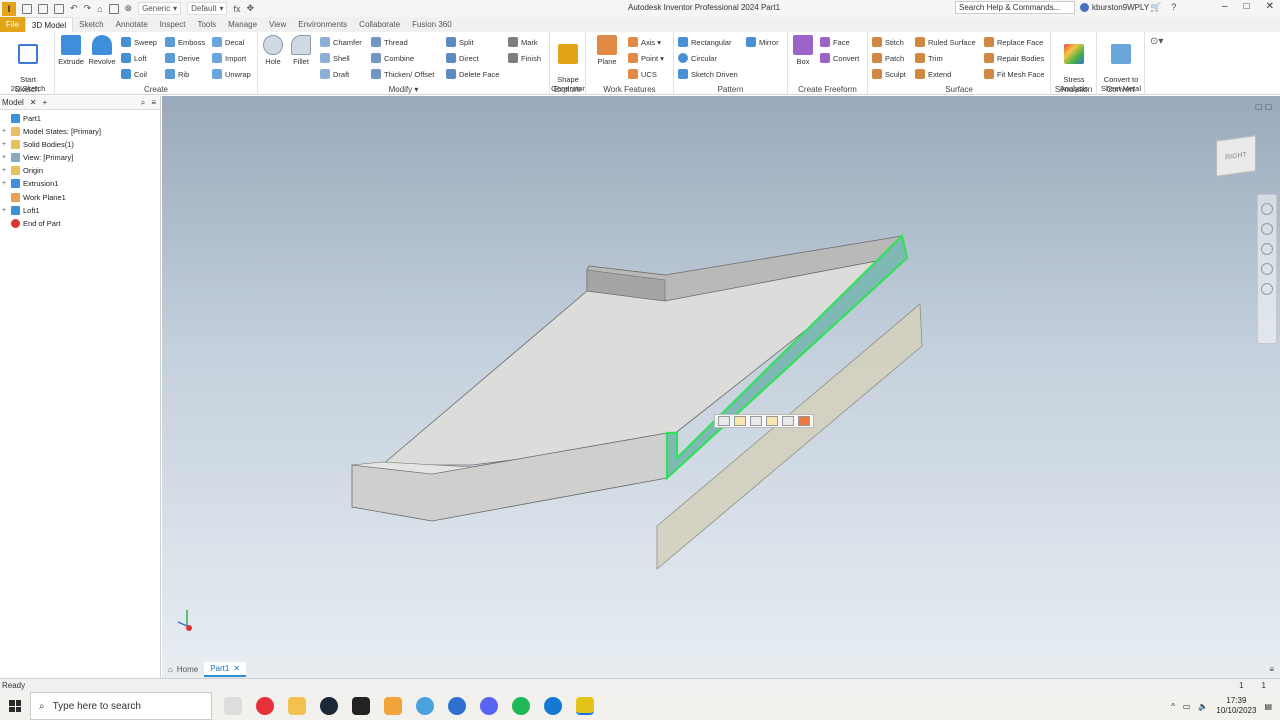 Image resolution: width=1280 pixels, height=720 pixels. What do you see at coordinates (704, 42) in the screenshot?
I see `rectangular-pattern-button: Rectangular` at bounding box center [704, 42].